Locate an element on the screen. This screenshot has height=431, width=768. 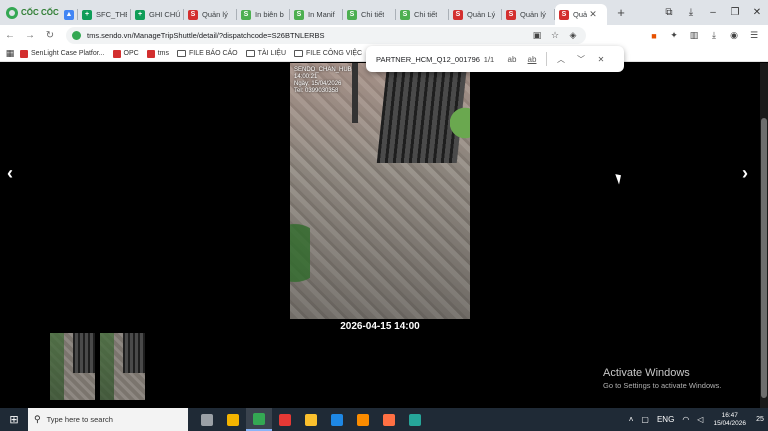
bookmark-item: FILE CÔNG VIỆC is located at coordinates (328, 53).